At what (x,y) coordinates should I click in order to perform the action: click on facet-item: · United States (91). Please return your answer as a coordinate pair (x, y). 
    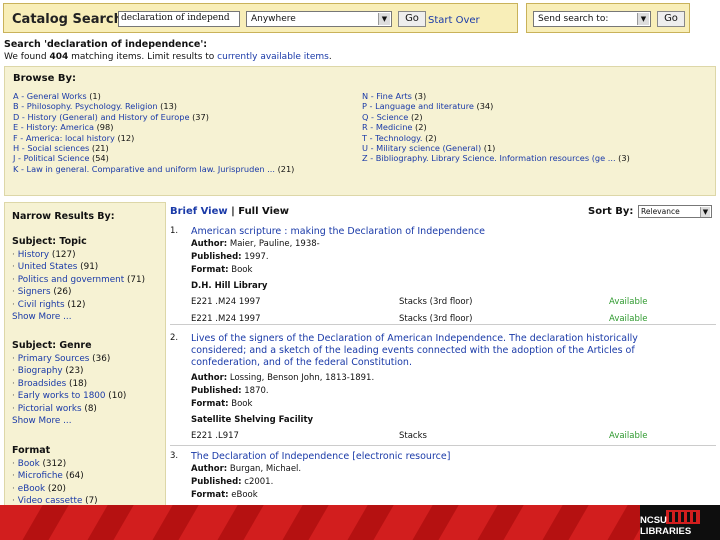
    Looking at the image, I should click on (78, 267).